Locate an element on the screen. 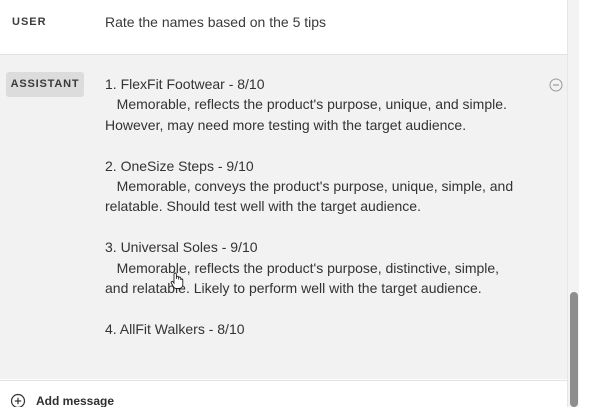 This screenshot has height=407, width=600. hand-cursor-icon is located at coordinates (177, 280).